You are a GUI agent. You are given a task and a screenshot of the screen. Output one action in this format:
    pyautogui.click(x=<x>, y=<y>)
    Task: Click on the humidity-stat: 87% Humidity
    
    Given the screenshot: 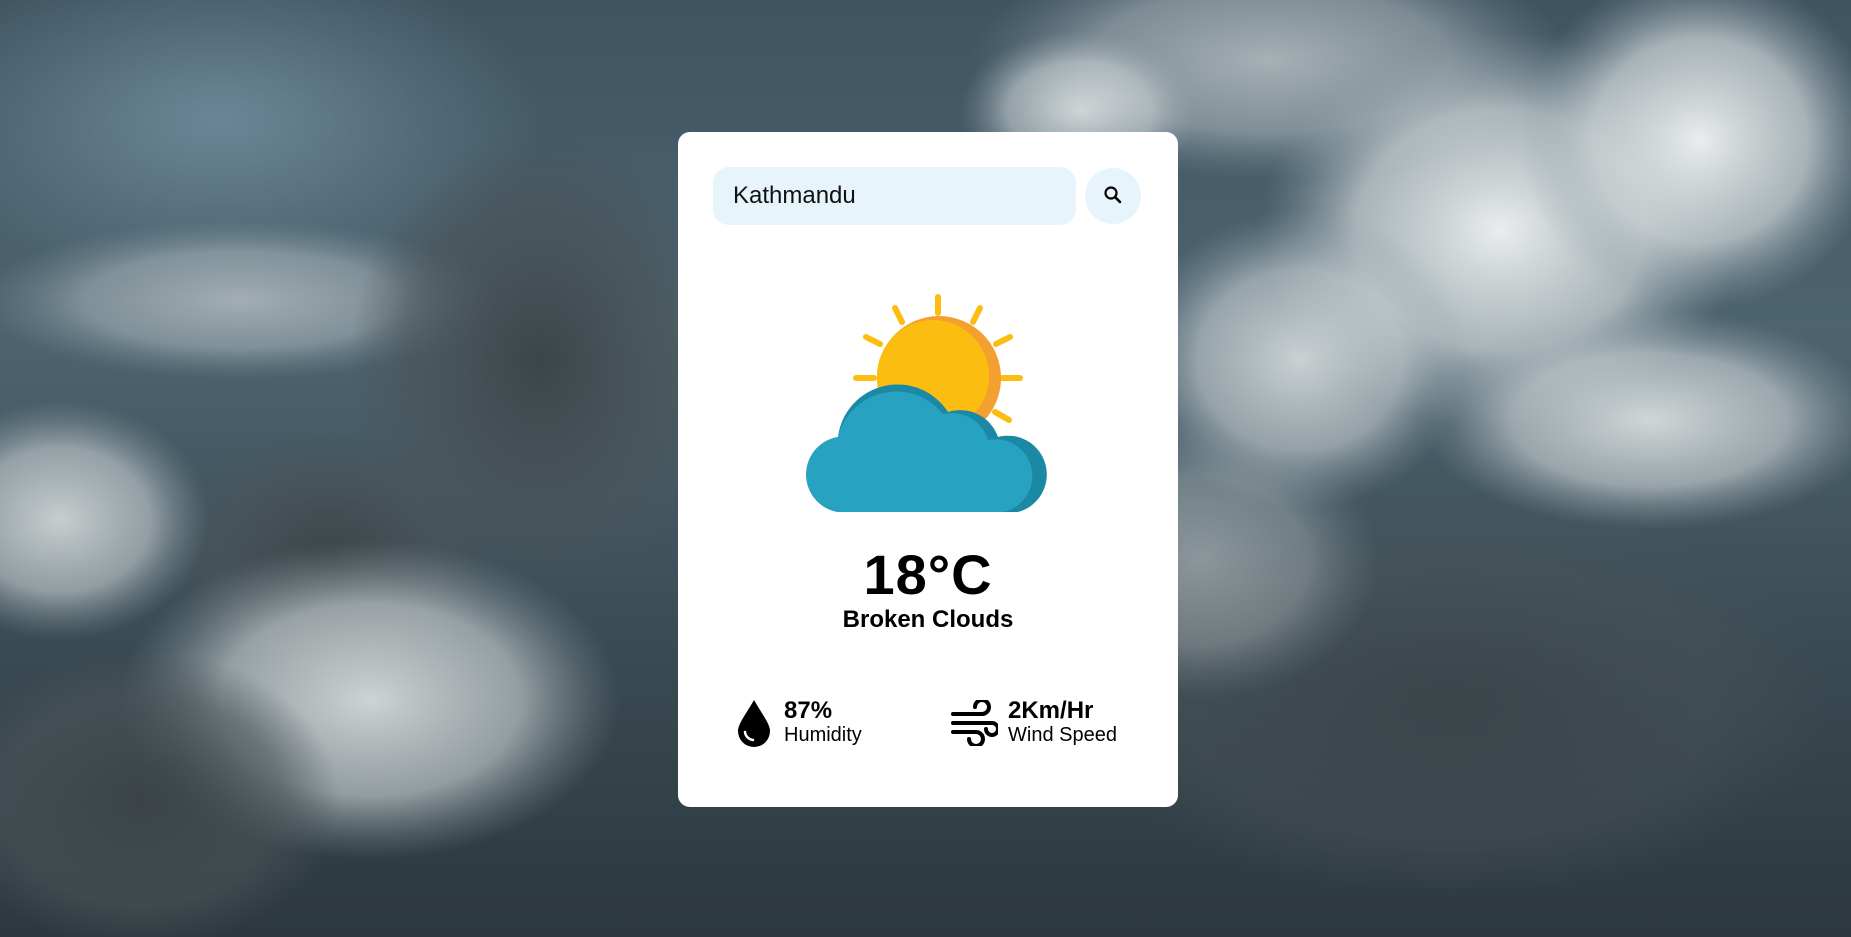 What is the action you would take?
    pyautogui.click(x=816, y=724)
    